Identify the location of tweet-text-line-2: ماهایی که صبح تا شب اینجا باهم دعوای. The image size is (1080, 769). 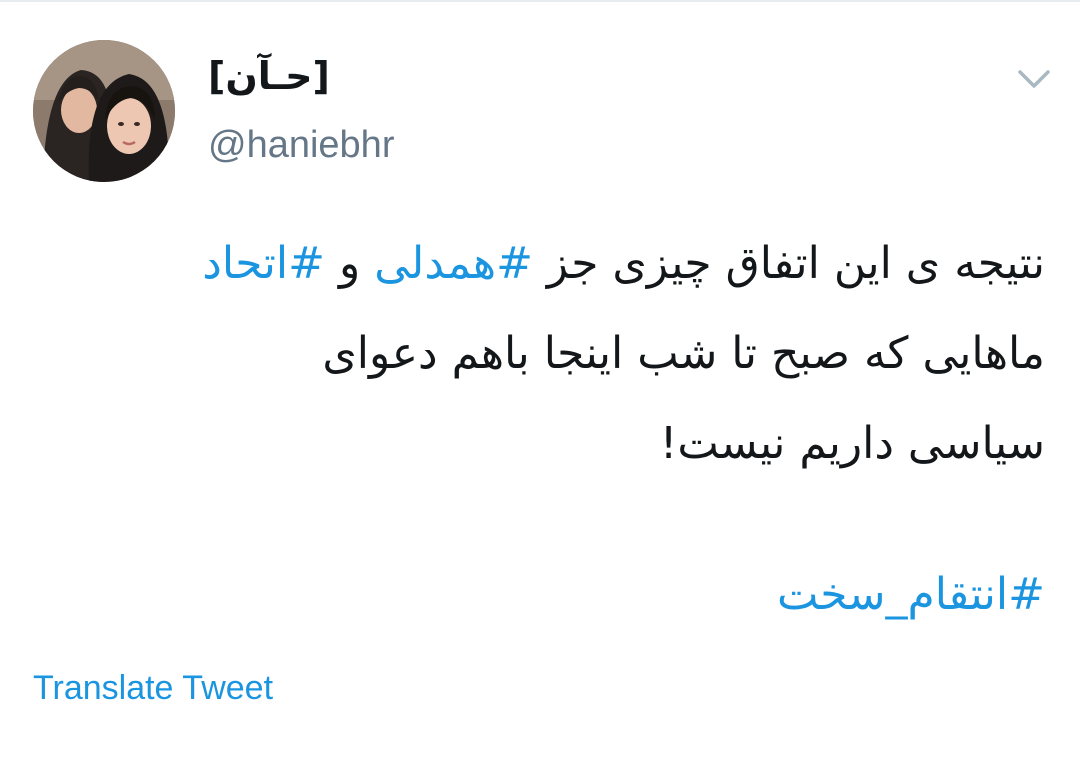
(683, 353).